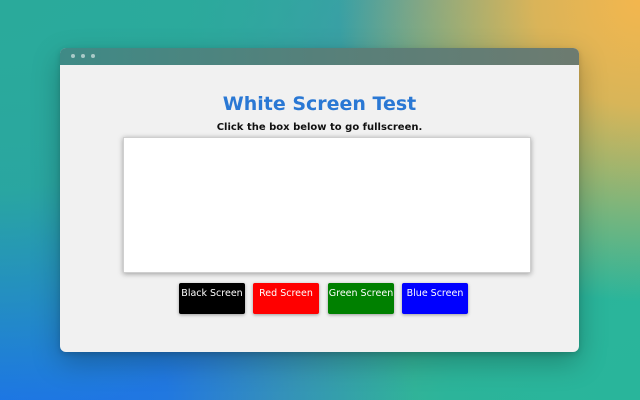 The height and width of the screenshot is (400, 640). I want to click on page-title: White Screen Test, so click(319, 104).